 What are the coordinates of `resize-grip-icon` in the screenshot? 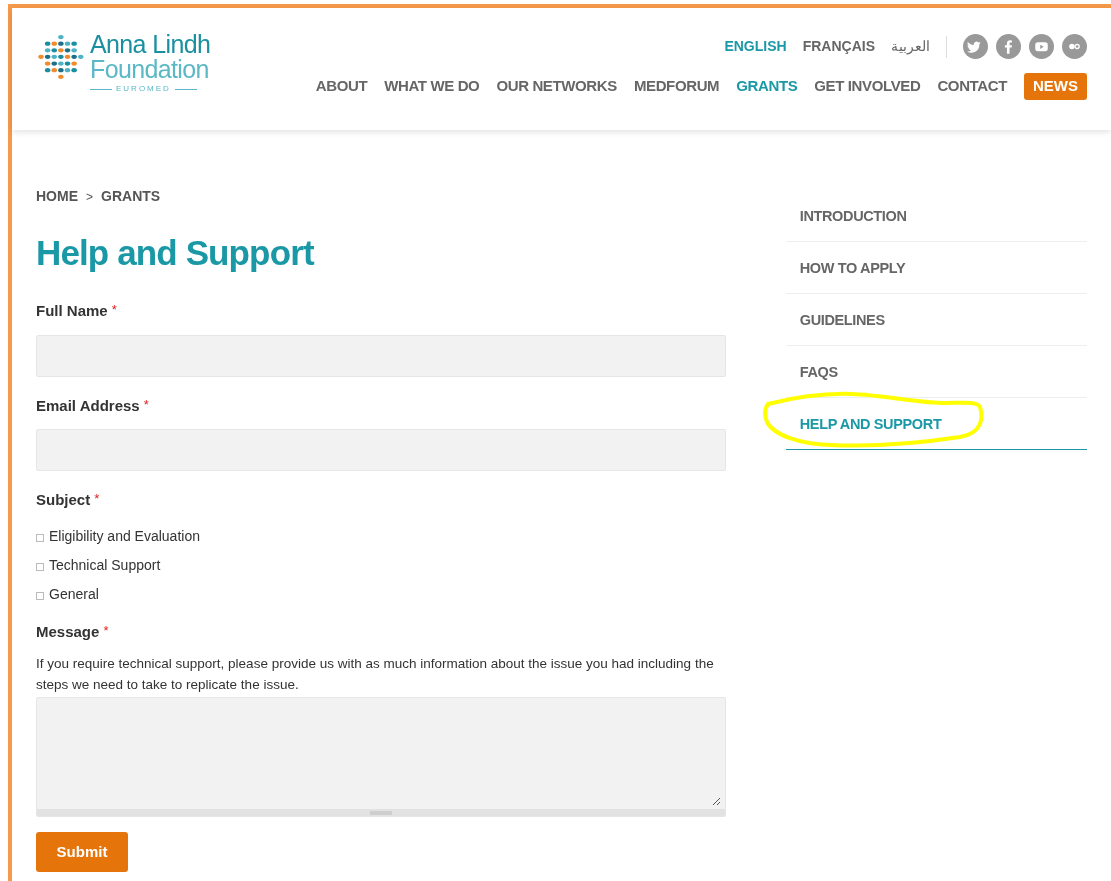 It's located at (715, 801).